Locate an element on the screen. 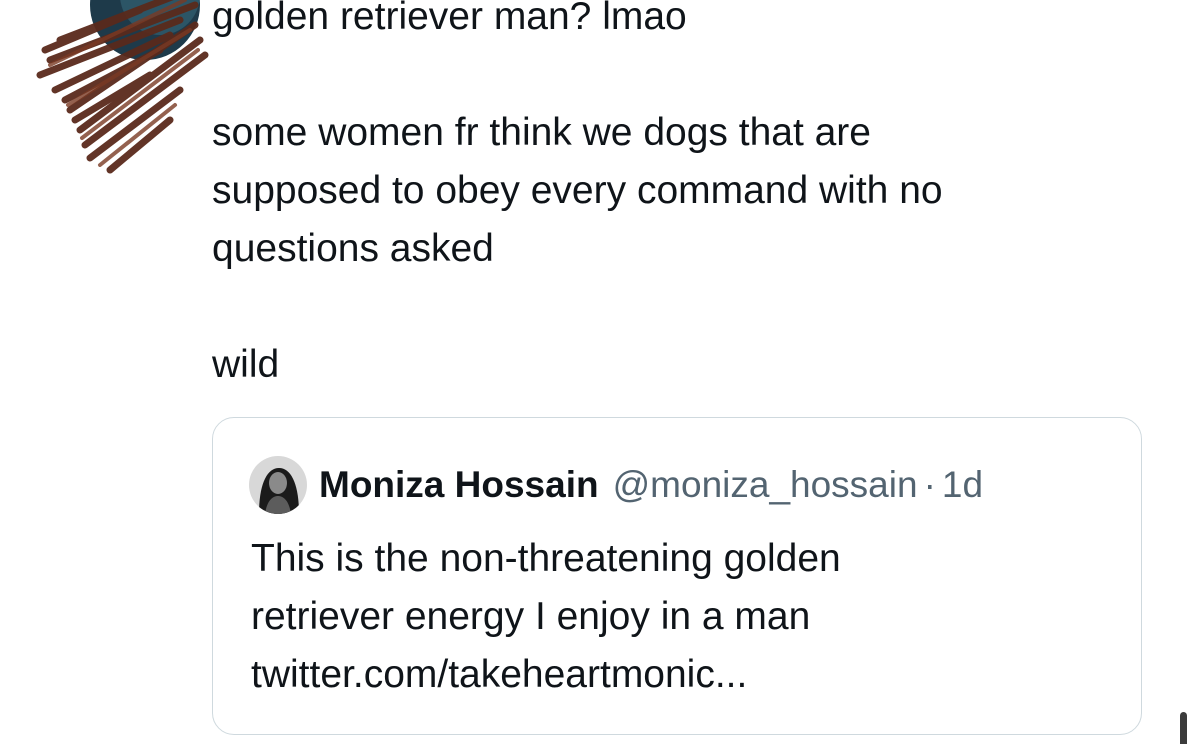 The image size is (1200, 744). tweet-line: supposed to obey every command with no is located at coordinates (577, 190).